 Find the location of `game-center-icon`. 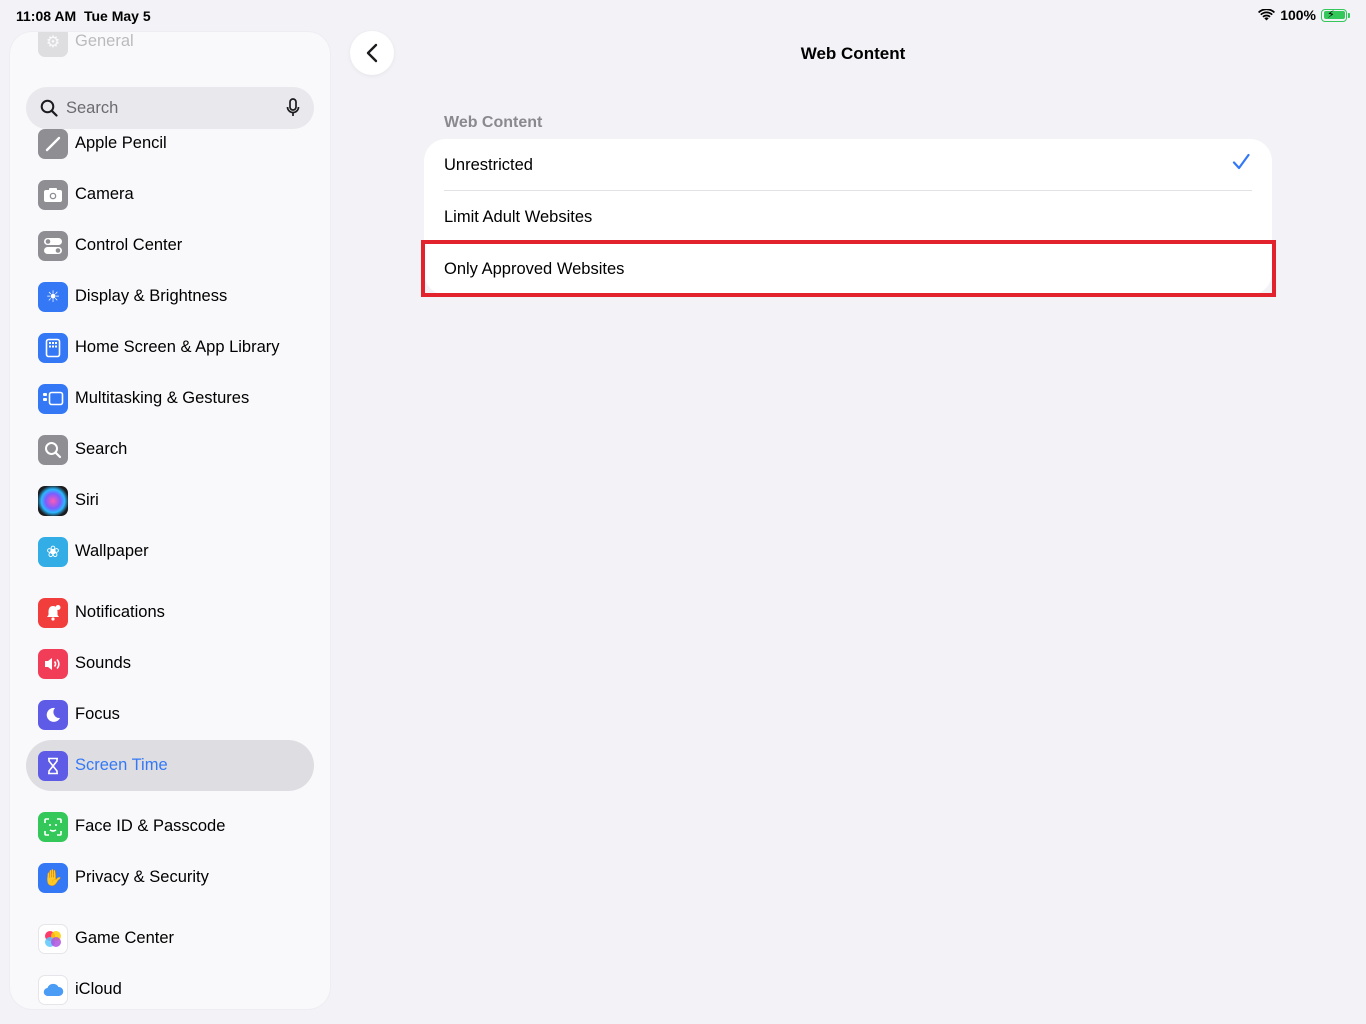

game-center-icon is located at coordinates (53, 938).